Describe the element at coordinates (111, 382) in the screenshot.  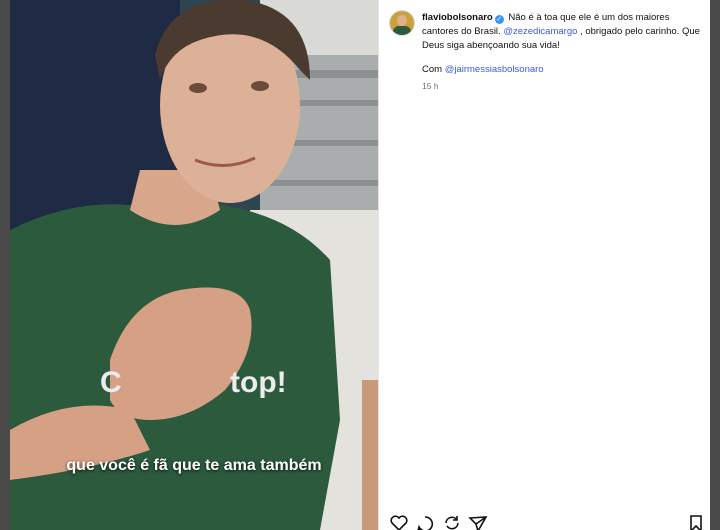
I see `shirt-print-text: C` at that location.